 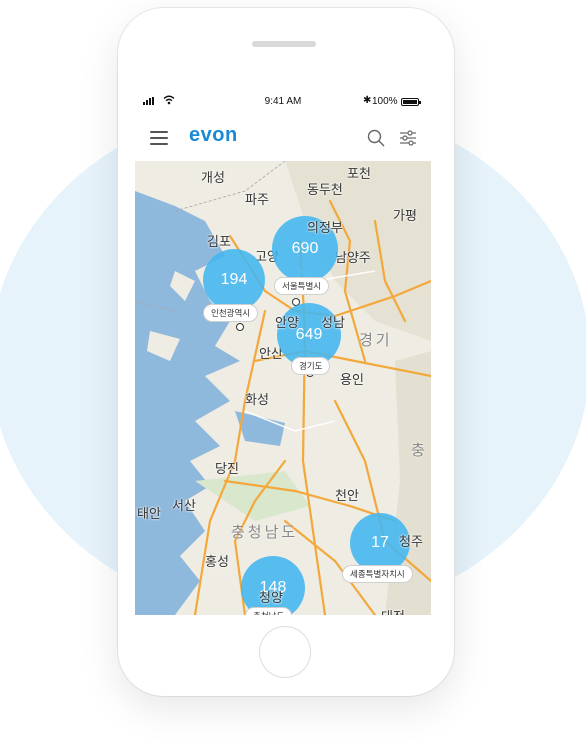 What do you see at coordinates (149, 513) in the screenshot?
I see `map-label-taean: 태안` at bounding box center [149, 513].